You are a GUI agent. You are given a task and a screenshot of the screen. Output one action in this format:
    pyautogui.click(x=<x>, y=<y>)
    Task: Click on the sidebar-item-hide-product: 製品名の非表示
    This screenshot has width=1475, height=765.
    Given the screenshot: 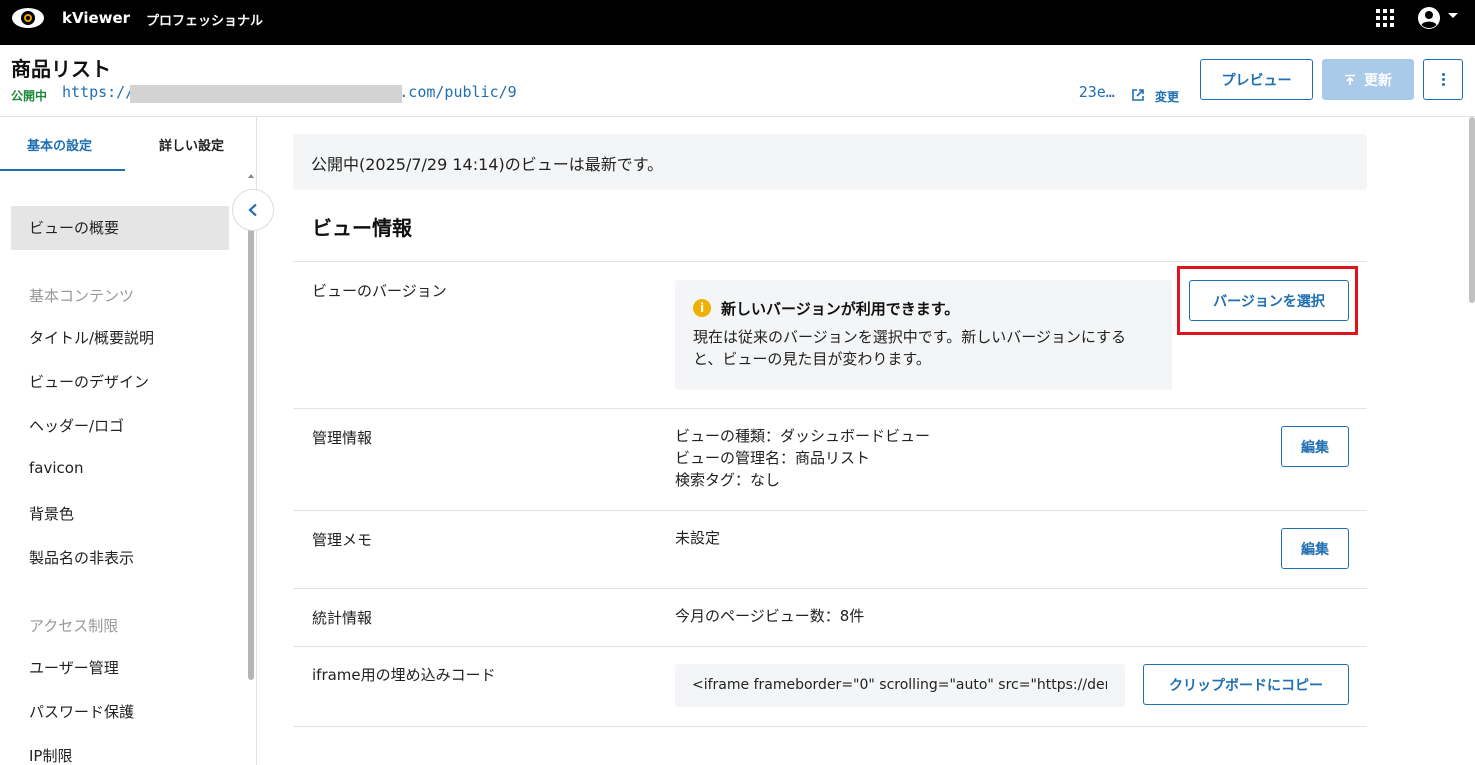 What is the action you would take?
    pyautogui.click(x=81, y=557)
    